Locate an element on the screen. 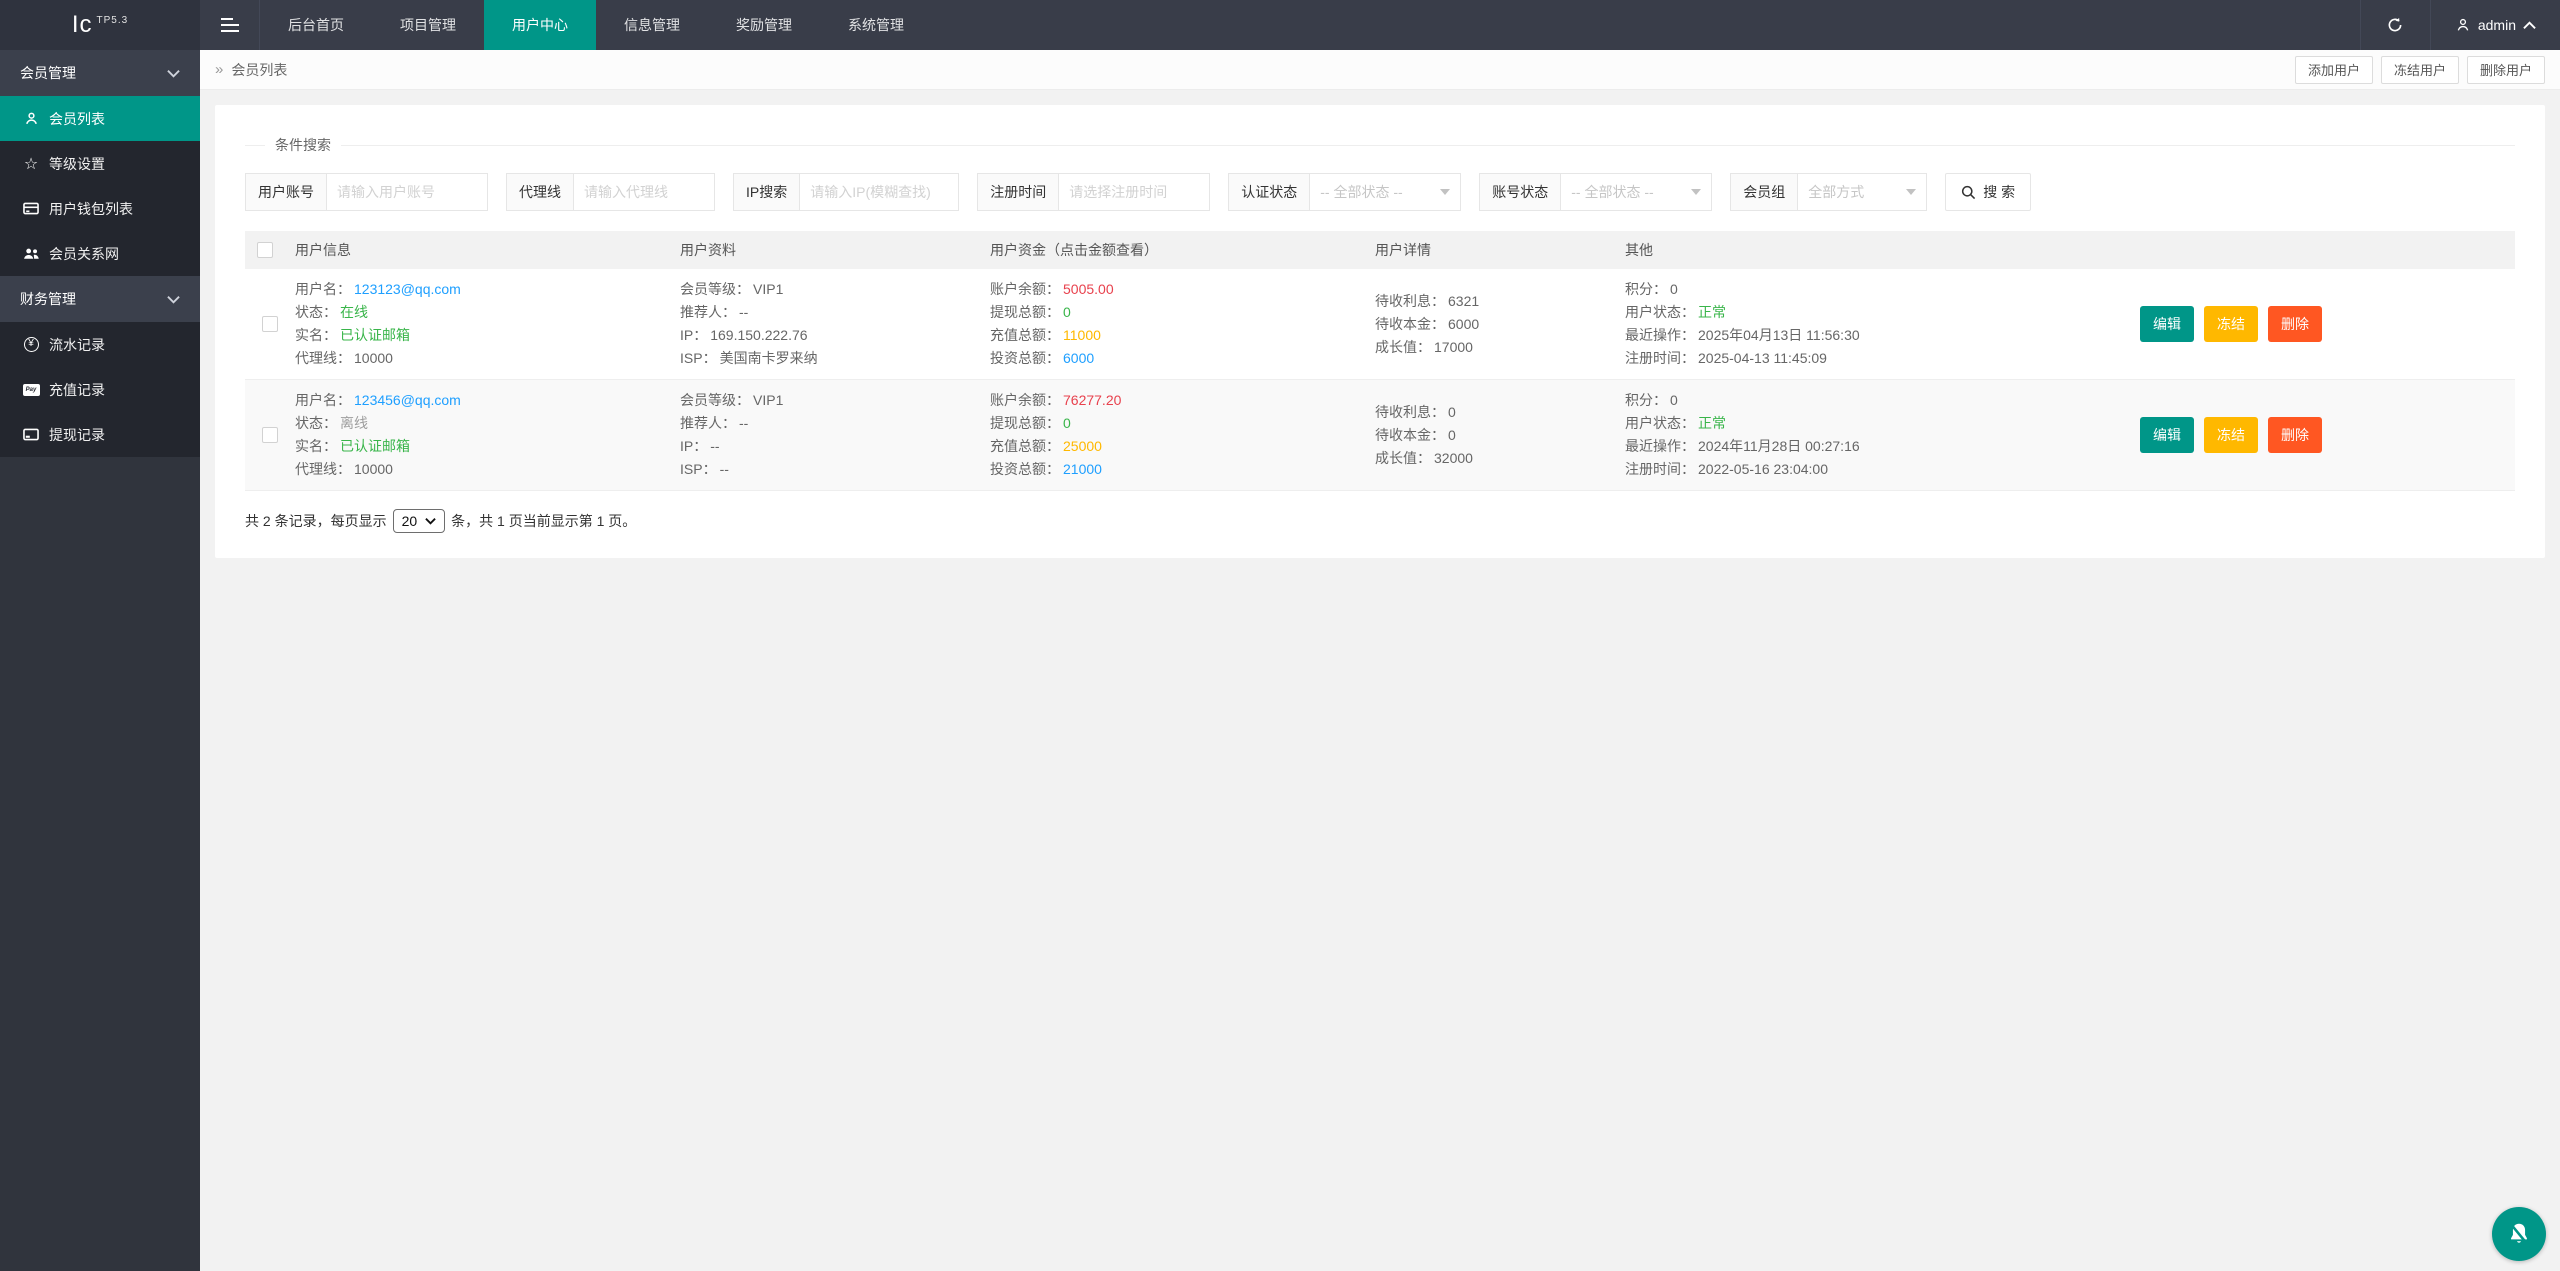 The height and width of the screenshot is (1271, 2560). delete-user-button: 删除用户 is located at coordinates (2505, 69).